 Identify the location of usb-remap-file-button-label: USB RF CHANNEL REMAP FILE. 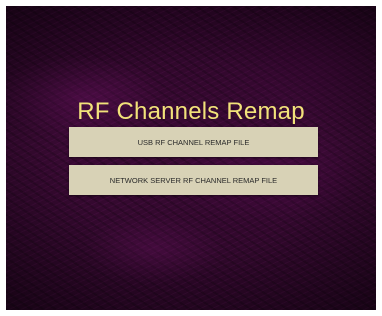
(193, 142).